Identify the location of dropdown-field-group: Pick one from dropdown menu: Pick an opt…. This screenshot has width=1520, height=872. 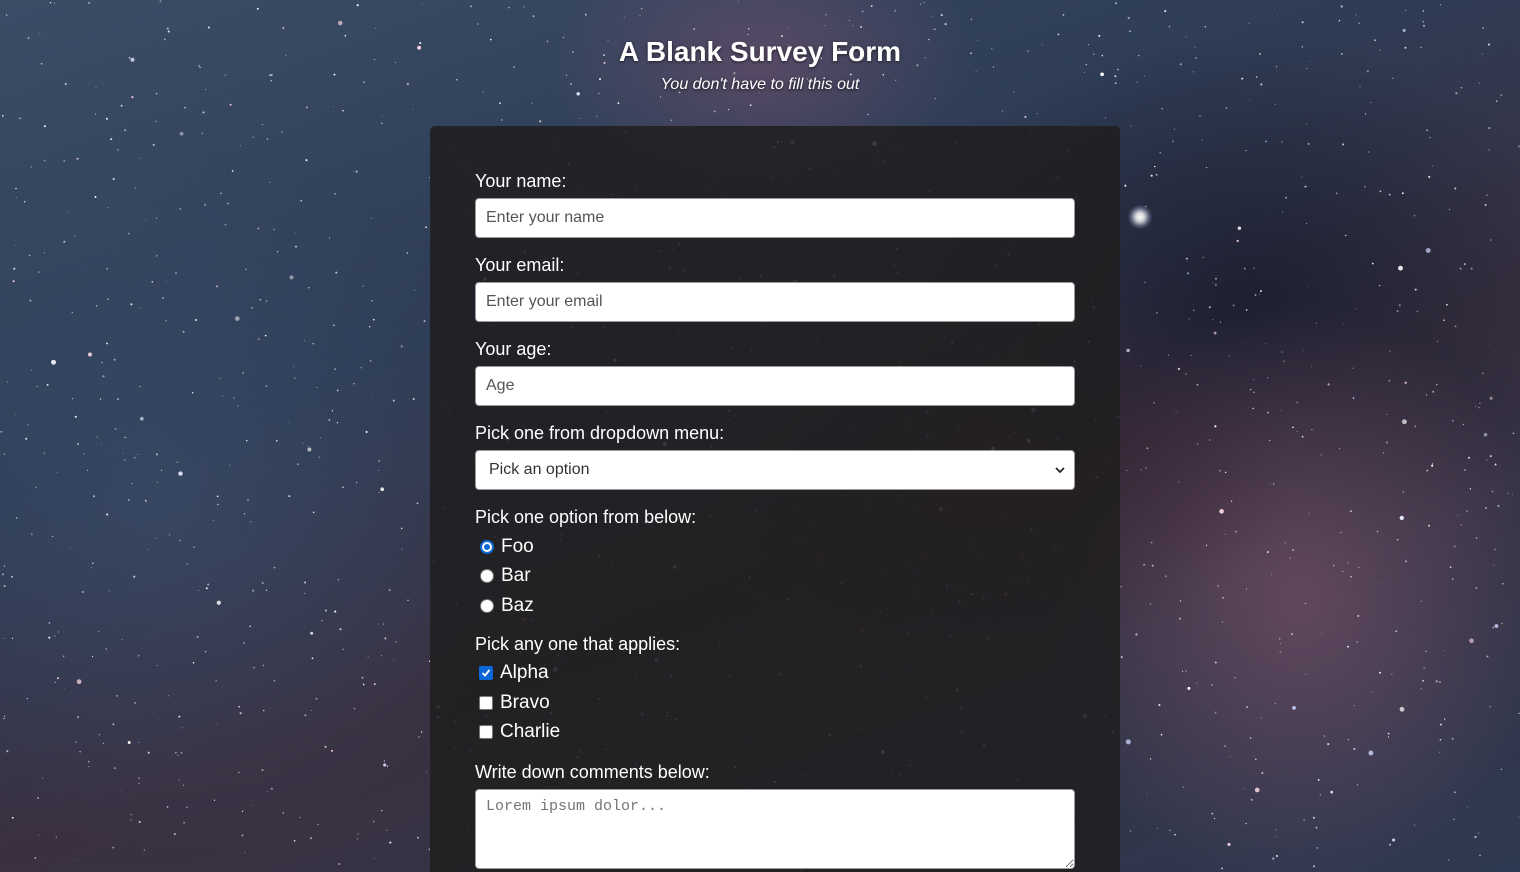
(775, 456).